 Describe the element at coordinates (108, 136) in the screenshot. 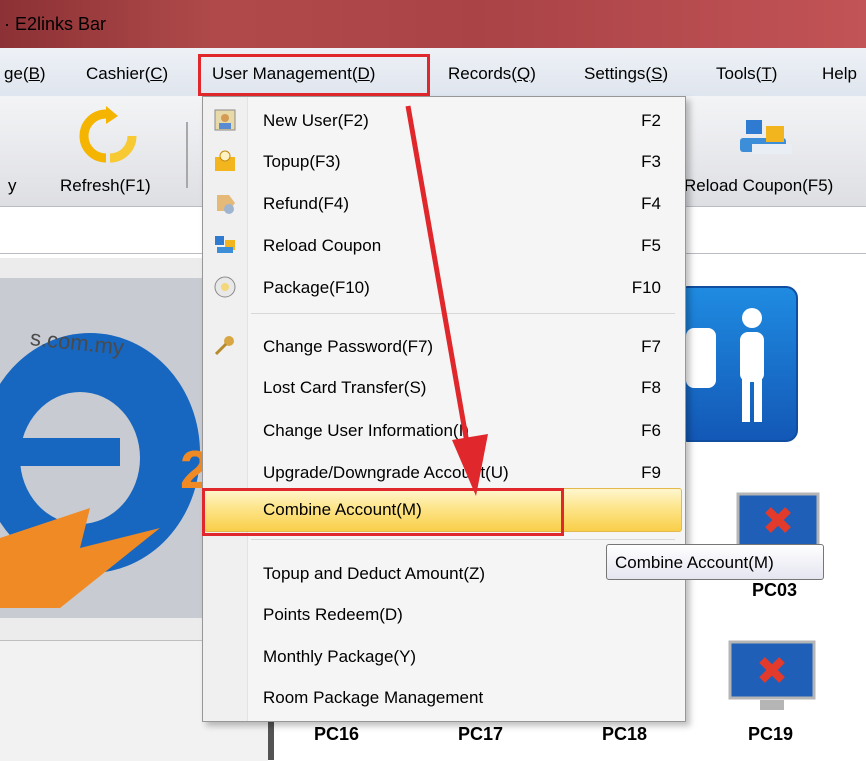

I see `refresh-icon` at that location.